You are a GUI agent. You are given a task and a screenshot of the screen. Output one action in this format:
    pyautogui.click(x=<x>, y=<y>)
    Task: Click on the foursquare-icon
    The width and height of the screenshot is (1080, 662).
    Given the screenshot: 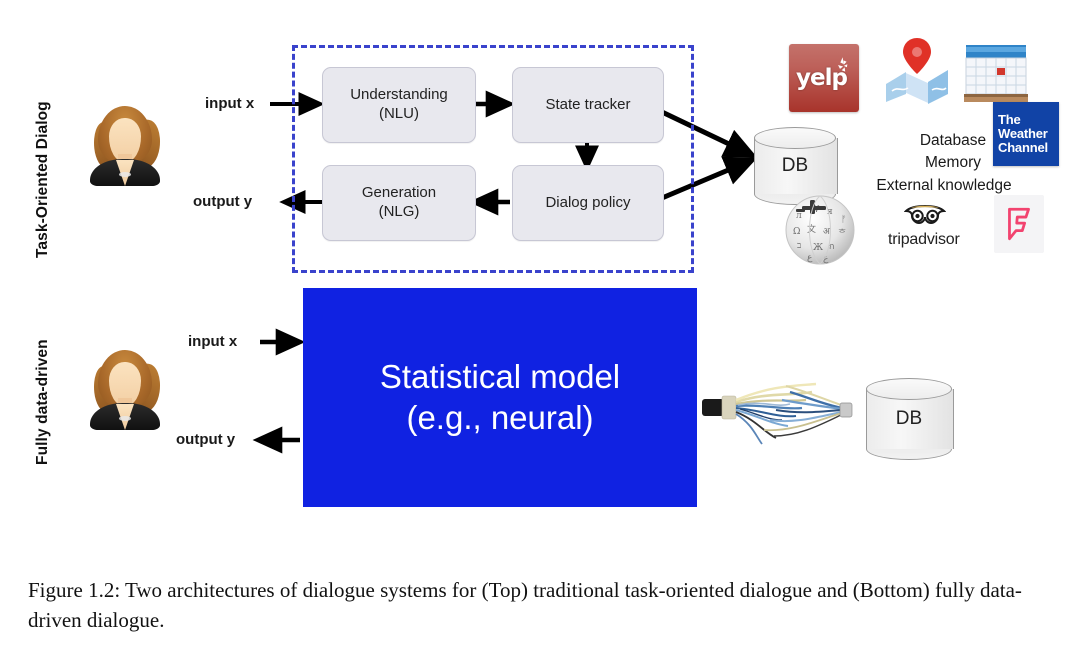 What is the action you would take?
    pyautogui.click(x=1019, y=224)
    